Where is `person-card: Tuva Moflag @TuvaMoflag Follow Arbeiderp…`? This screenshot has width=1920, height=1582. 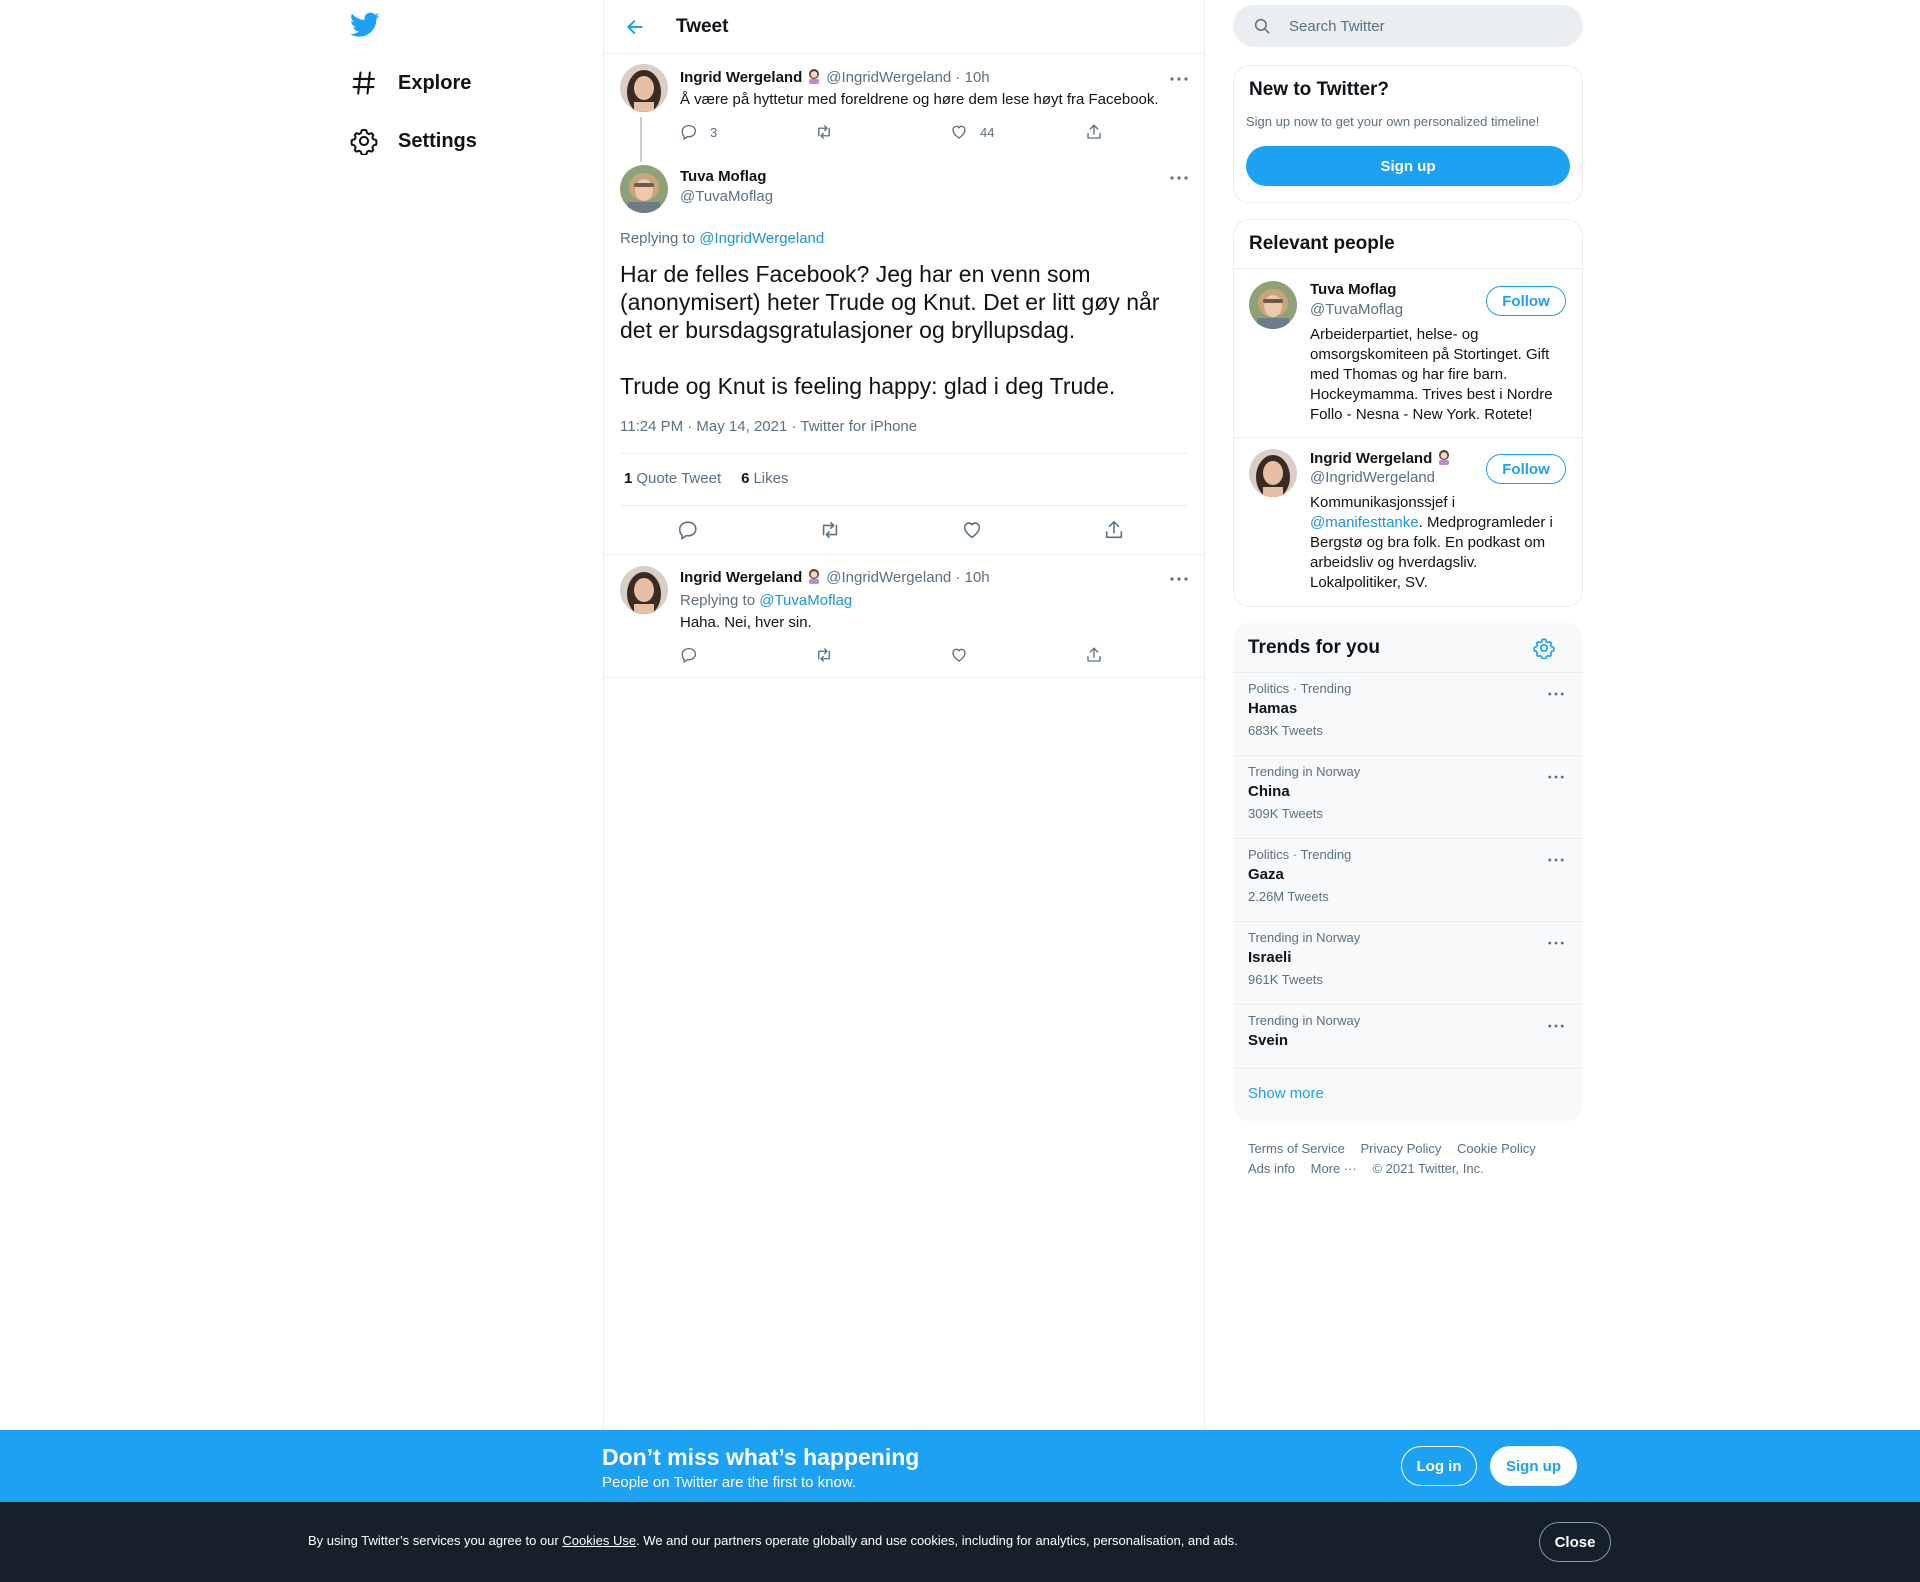 person-card: Tuva Moflag @TuvaMoflag Follow Arbeiderp… is located at coordinates (1408, 353).